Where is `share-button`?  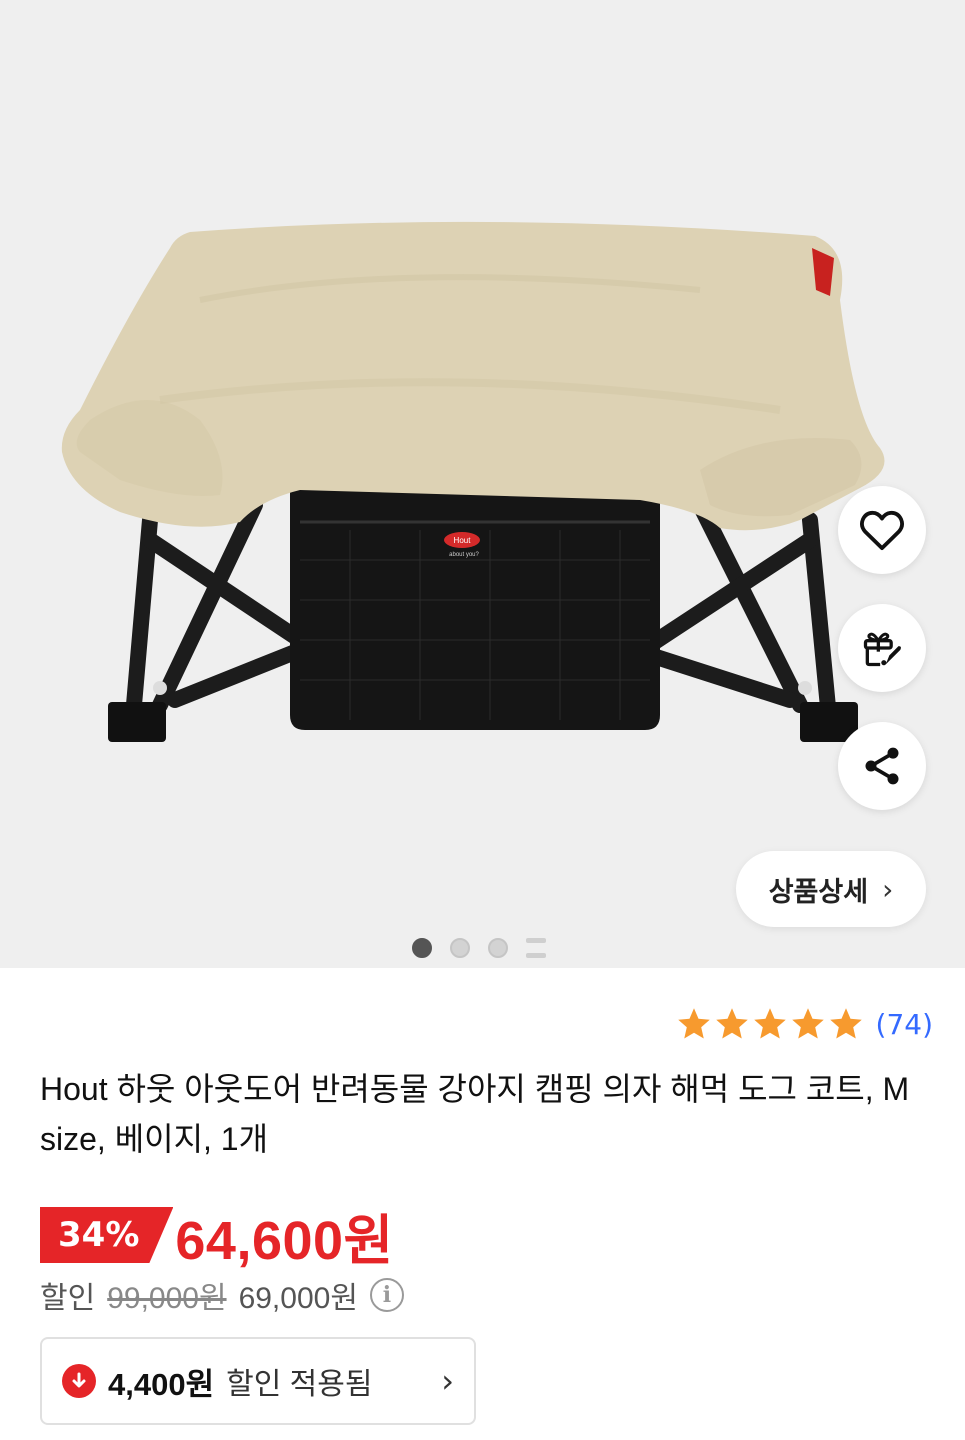 share-button is located at coordinates (882, 766).